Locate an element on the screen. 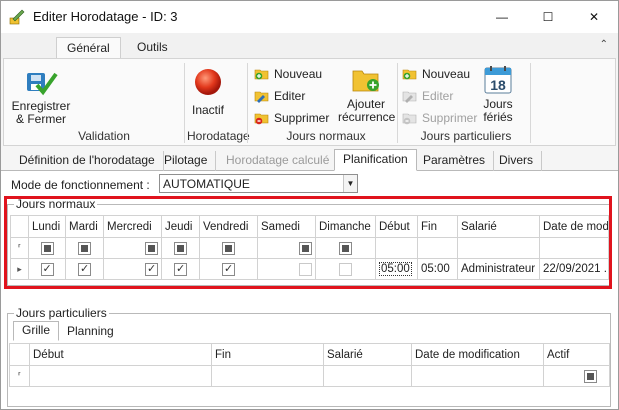 Image resolution: width=619 pixels, height=410 pixels. col-fin: Fin is located at coordinates (267, 354).